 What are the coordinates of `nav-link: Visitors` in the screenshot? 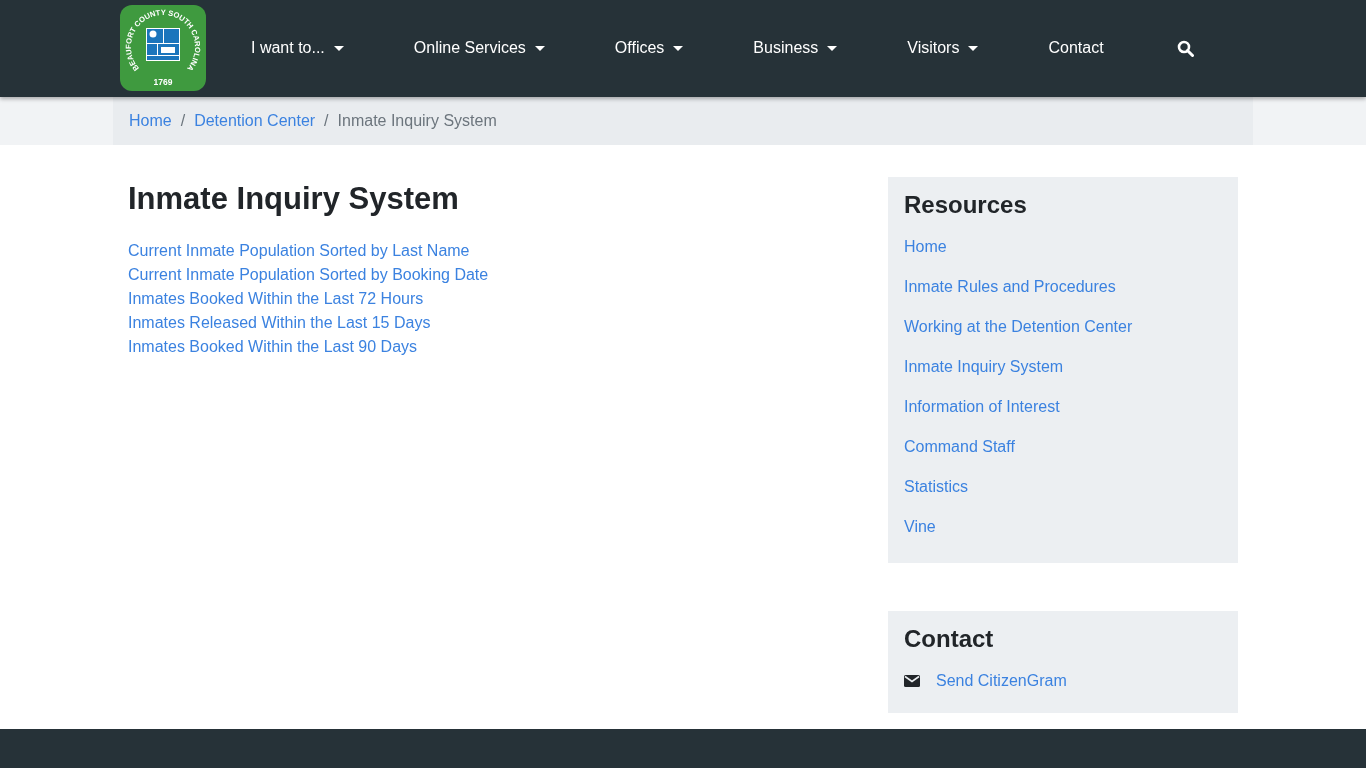 It's located at (943, 48).